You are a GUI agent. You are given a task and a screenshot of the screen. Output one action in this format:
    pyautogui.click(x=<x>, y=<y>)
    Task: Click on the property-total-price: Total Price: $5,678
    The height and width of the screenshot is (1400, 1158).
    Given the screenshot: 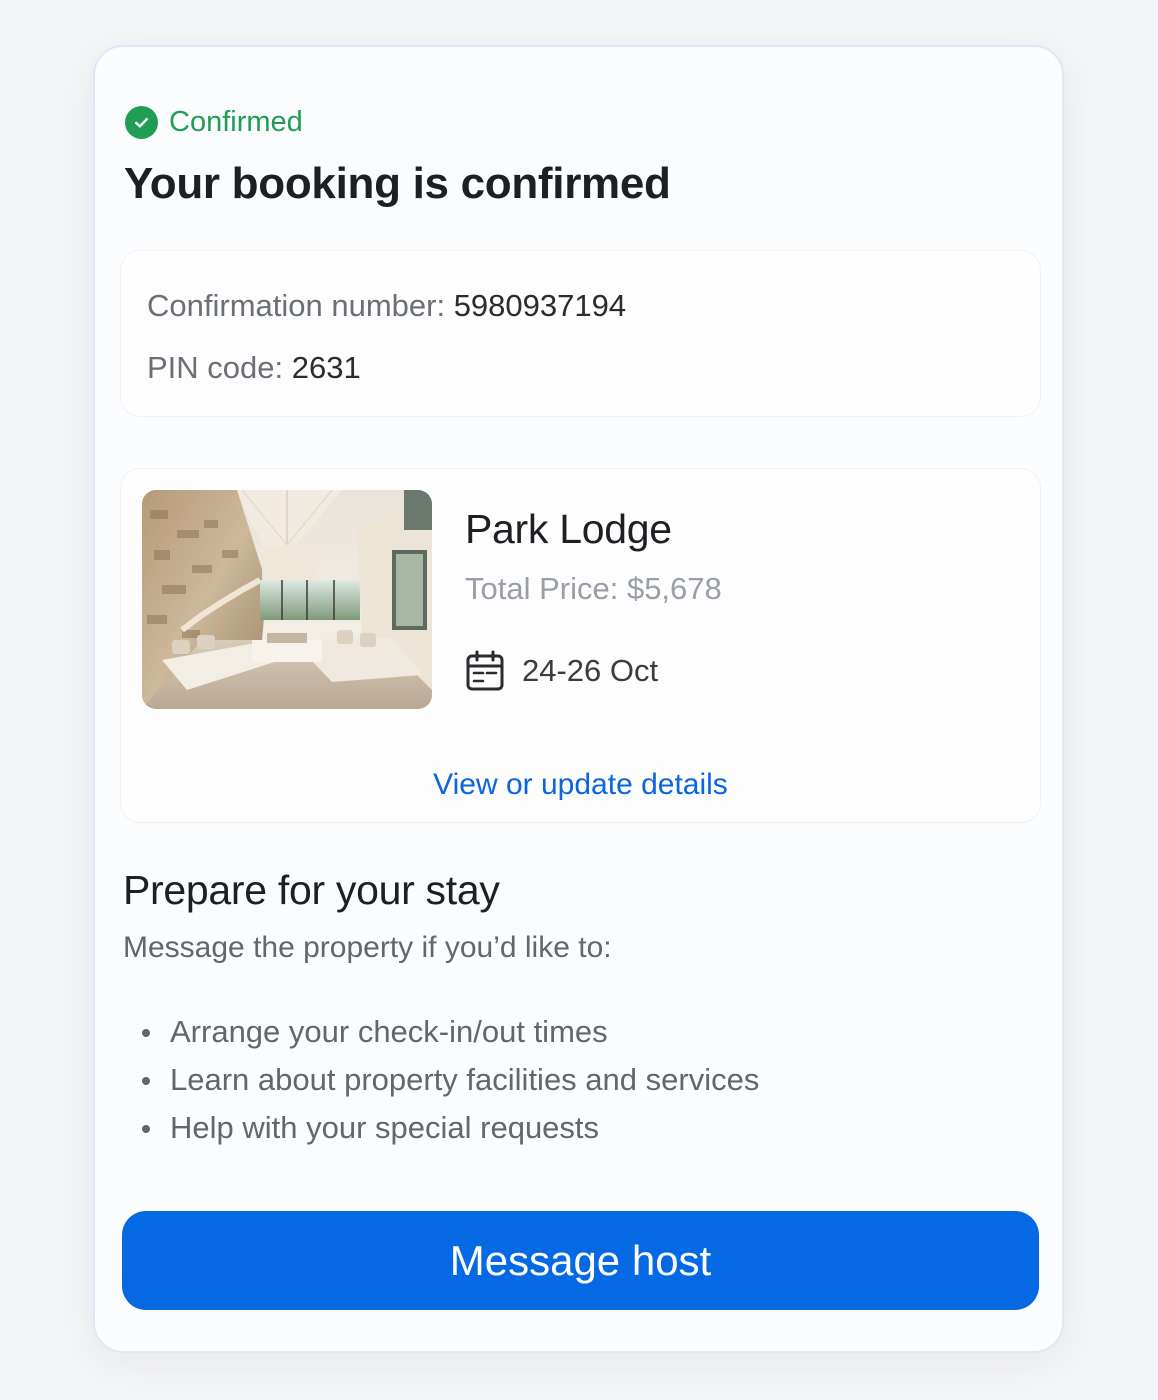 What is the action you would take?
    pyautogui.click(x=593, y=588)
    